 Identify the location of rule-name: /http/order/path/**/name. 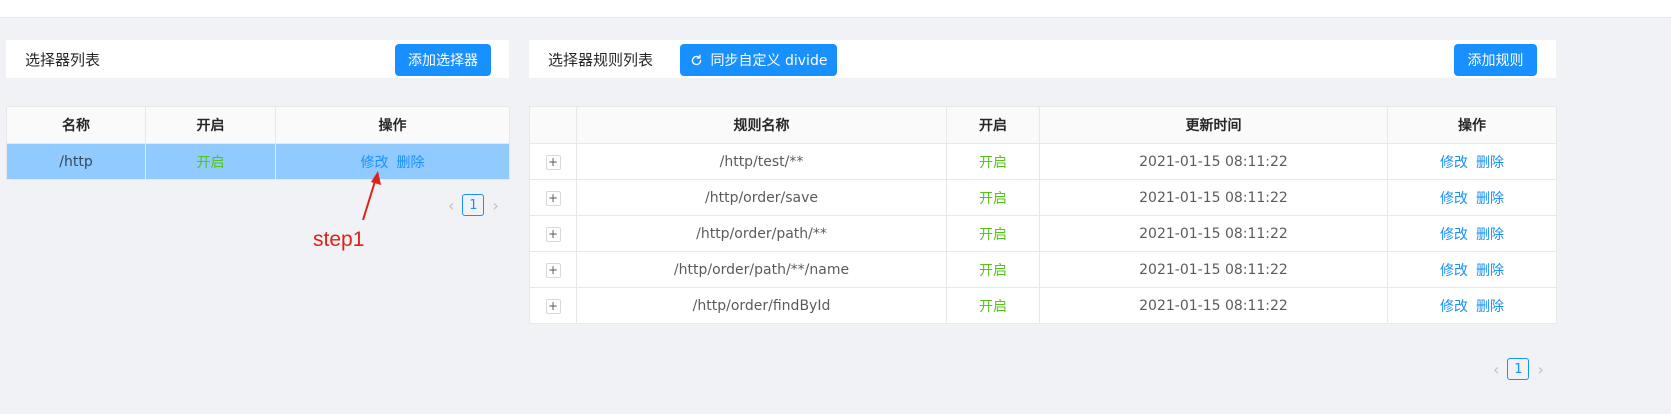
(761, 269).